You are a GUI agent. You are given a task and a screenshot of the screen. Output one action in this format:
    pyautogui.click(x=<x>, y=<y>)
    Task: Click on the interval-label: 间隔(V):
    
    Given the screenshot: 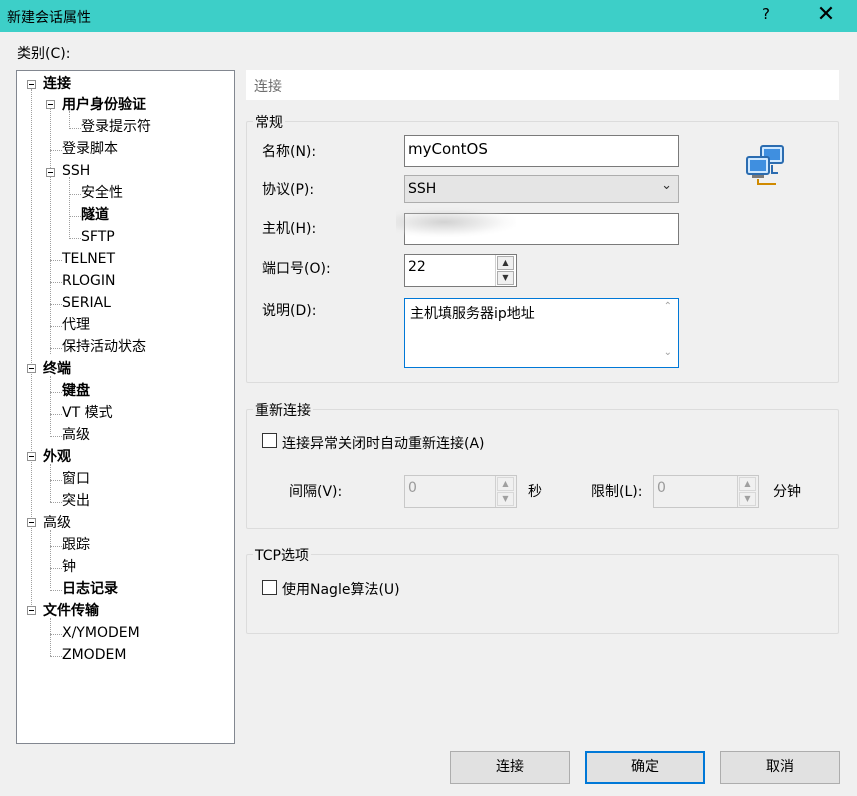 What is the action you would take?
    pyautogui.click(x=316, y=492)
    